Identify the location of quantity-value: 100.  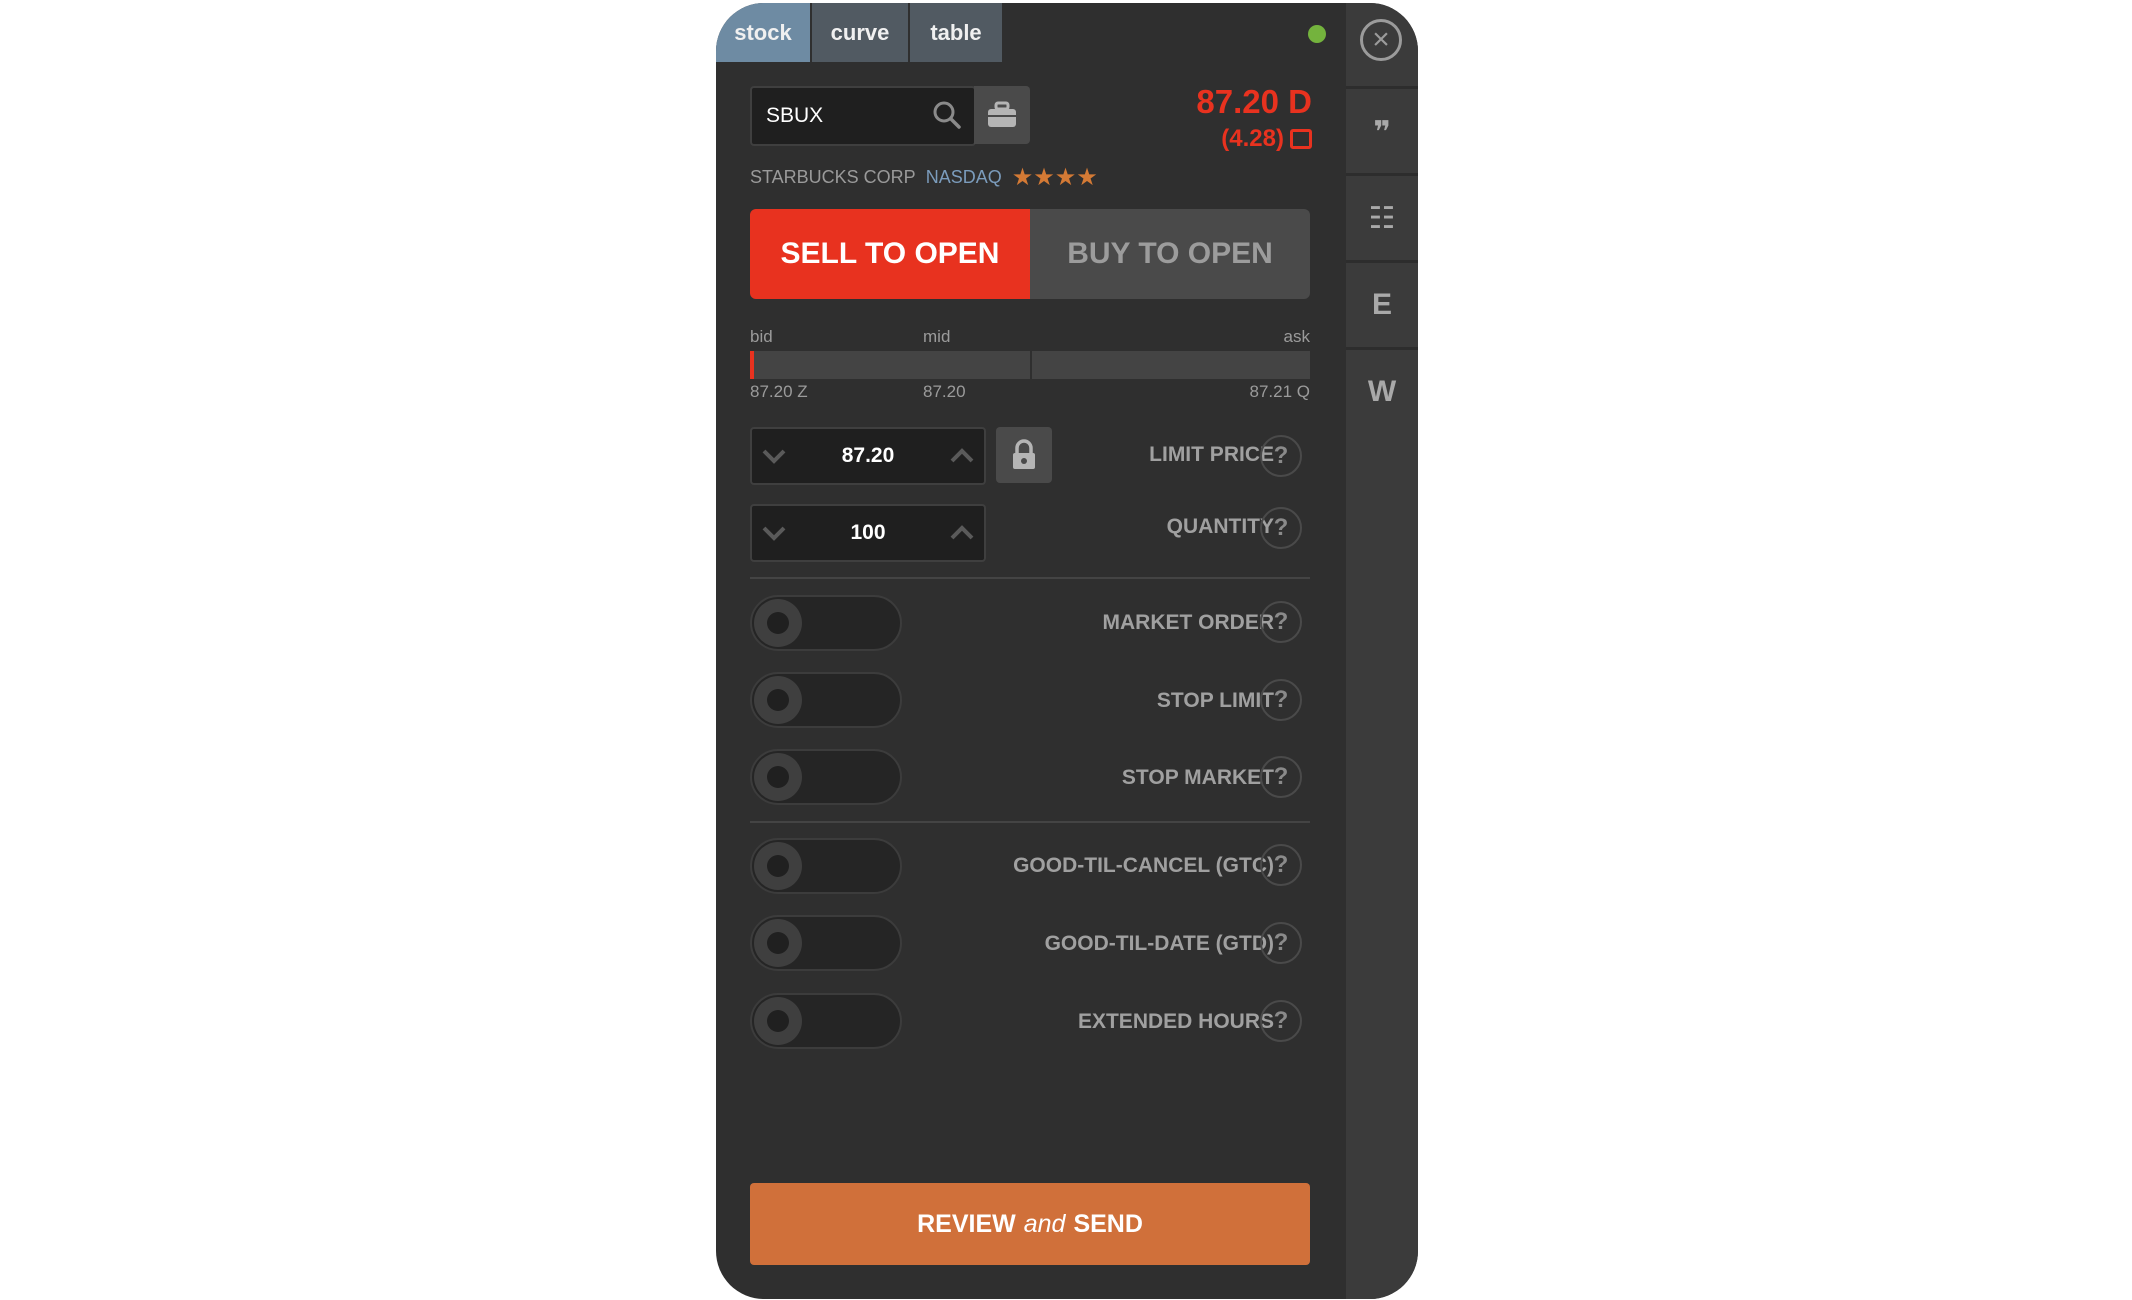
(867, 533).